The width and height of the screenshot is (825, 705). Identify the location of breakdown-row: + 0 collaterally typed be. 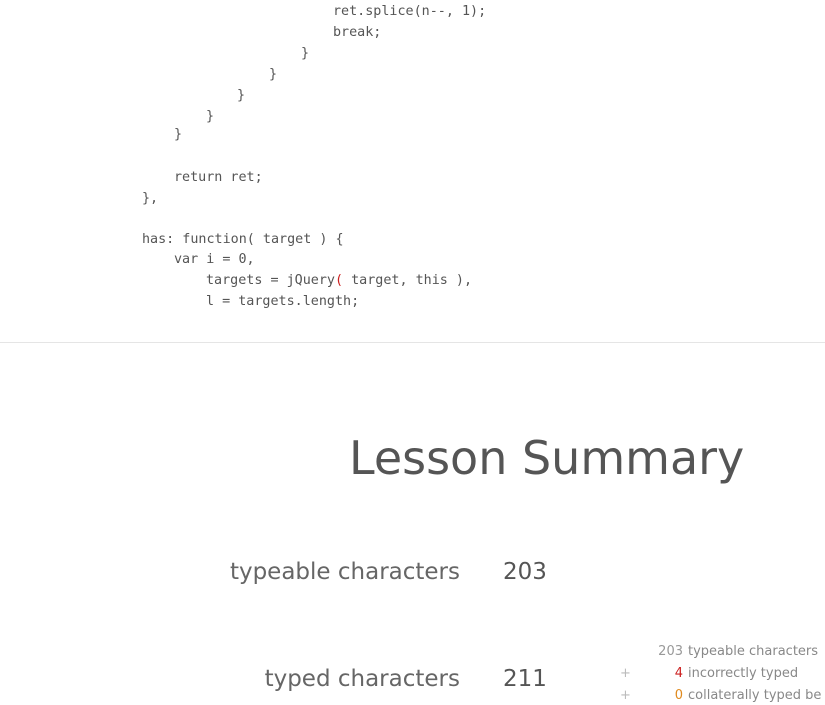
(717, 695).